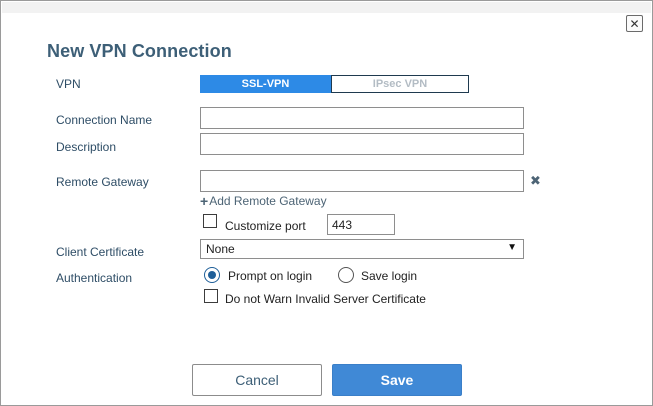 Image resolution: width=653 pixels, height=406 pixels. I want to click on customize-port-label: Customize port, so click(265, 226).